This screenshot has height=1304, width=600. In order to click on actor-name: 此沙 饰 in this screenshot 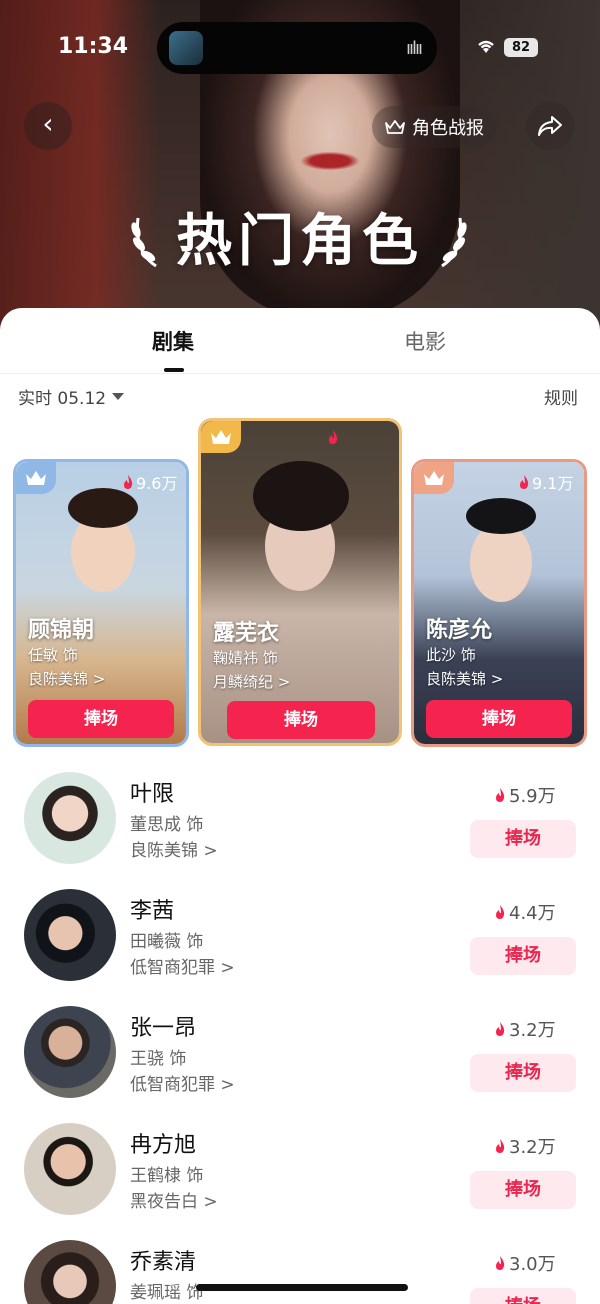, I will do `click(451, 655)`.